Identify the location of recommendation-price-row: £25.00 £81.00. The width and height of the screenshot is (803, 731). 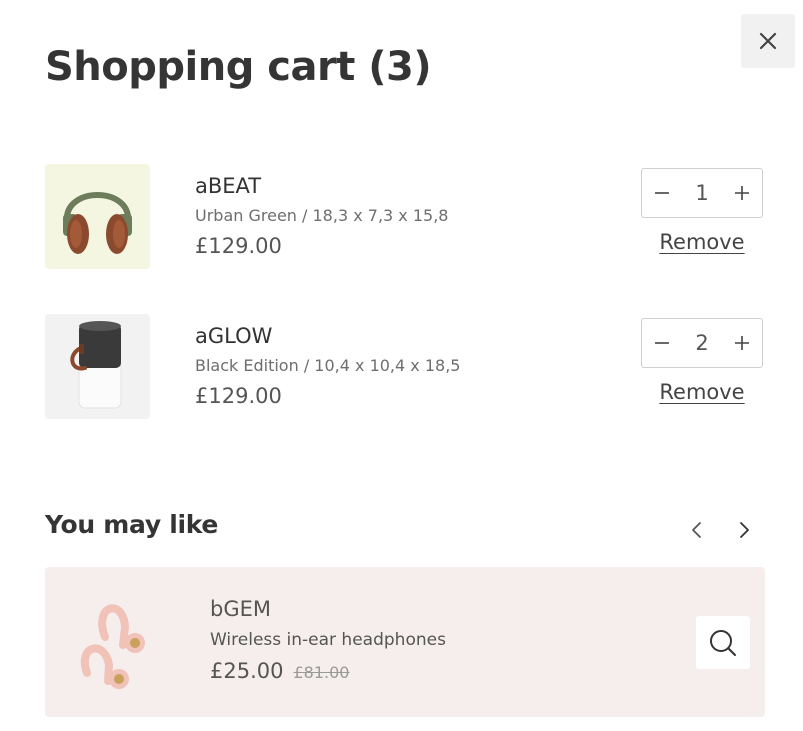
(328, 672).